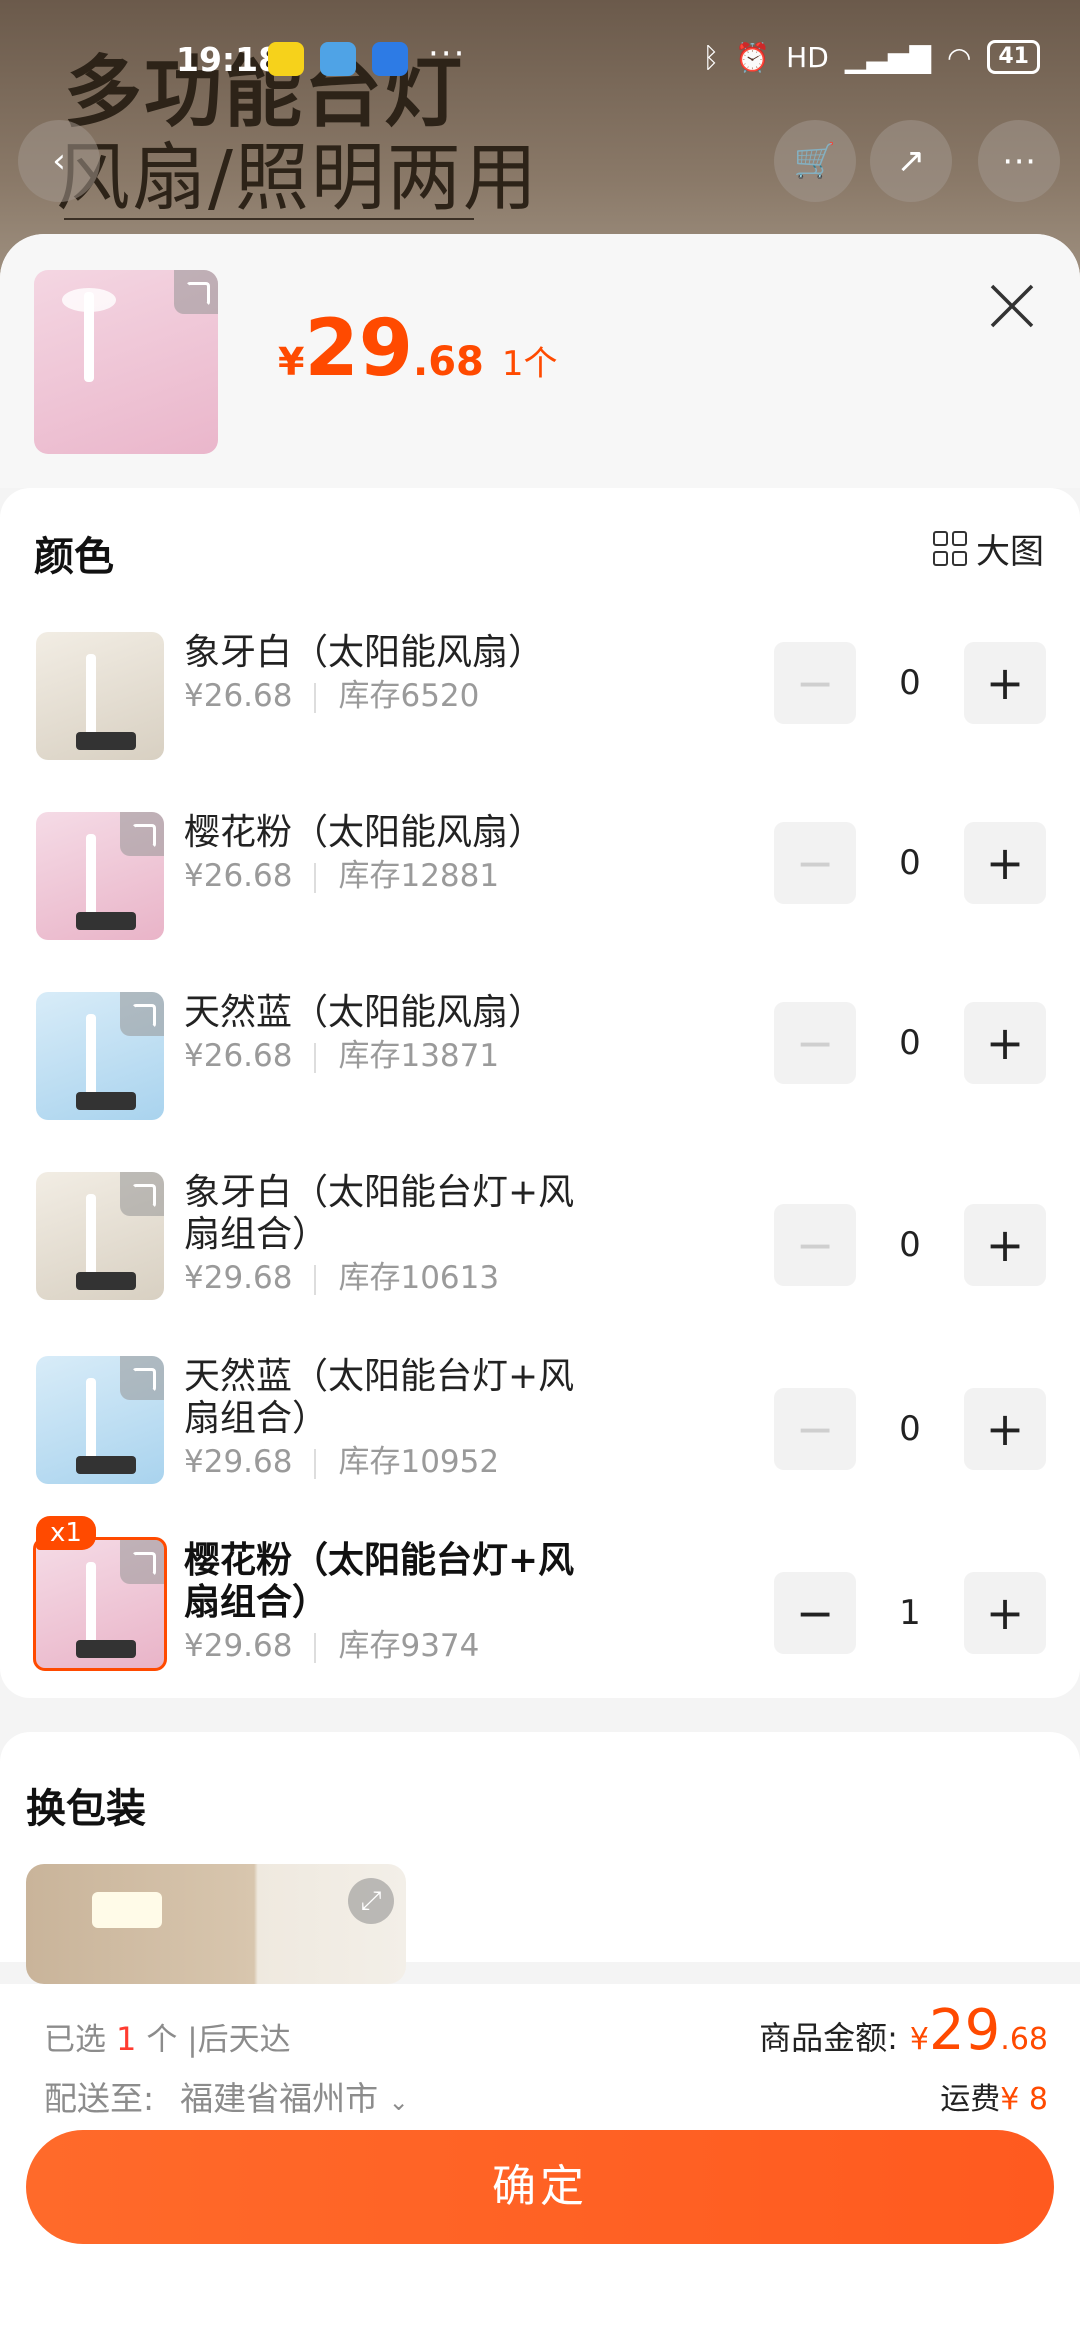 This screenshot has height=2340, width=1080. Describe the element at coordinates (286, 59) in the screenshot. I see `app-notification-icon` at that location.